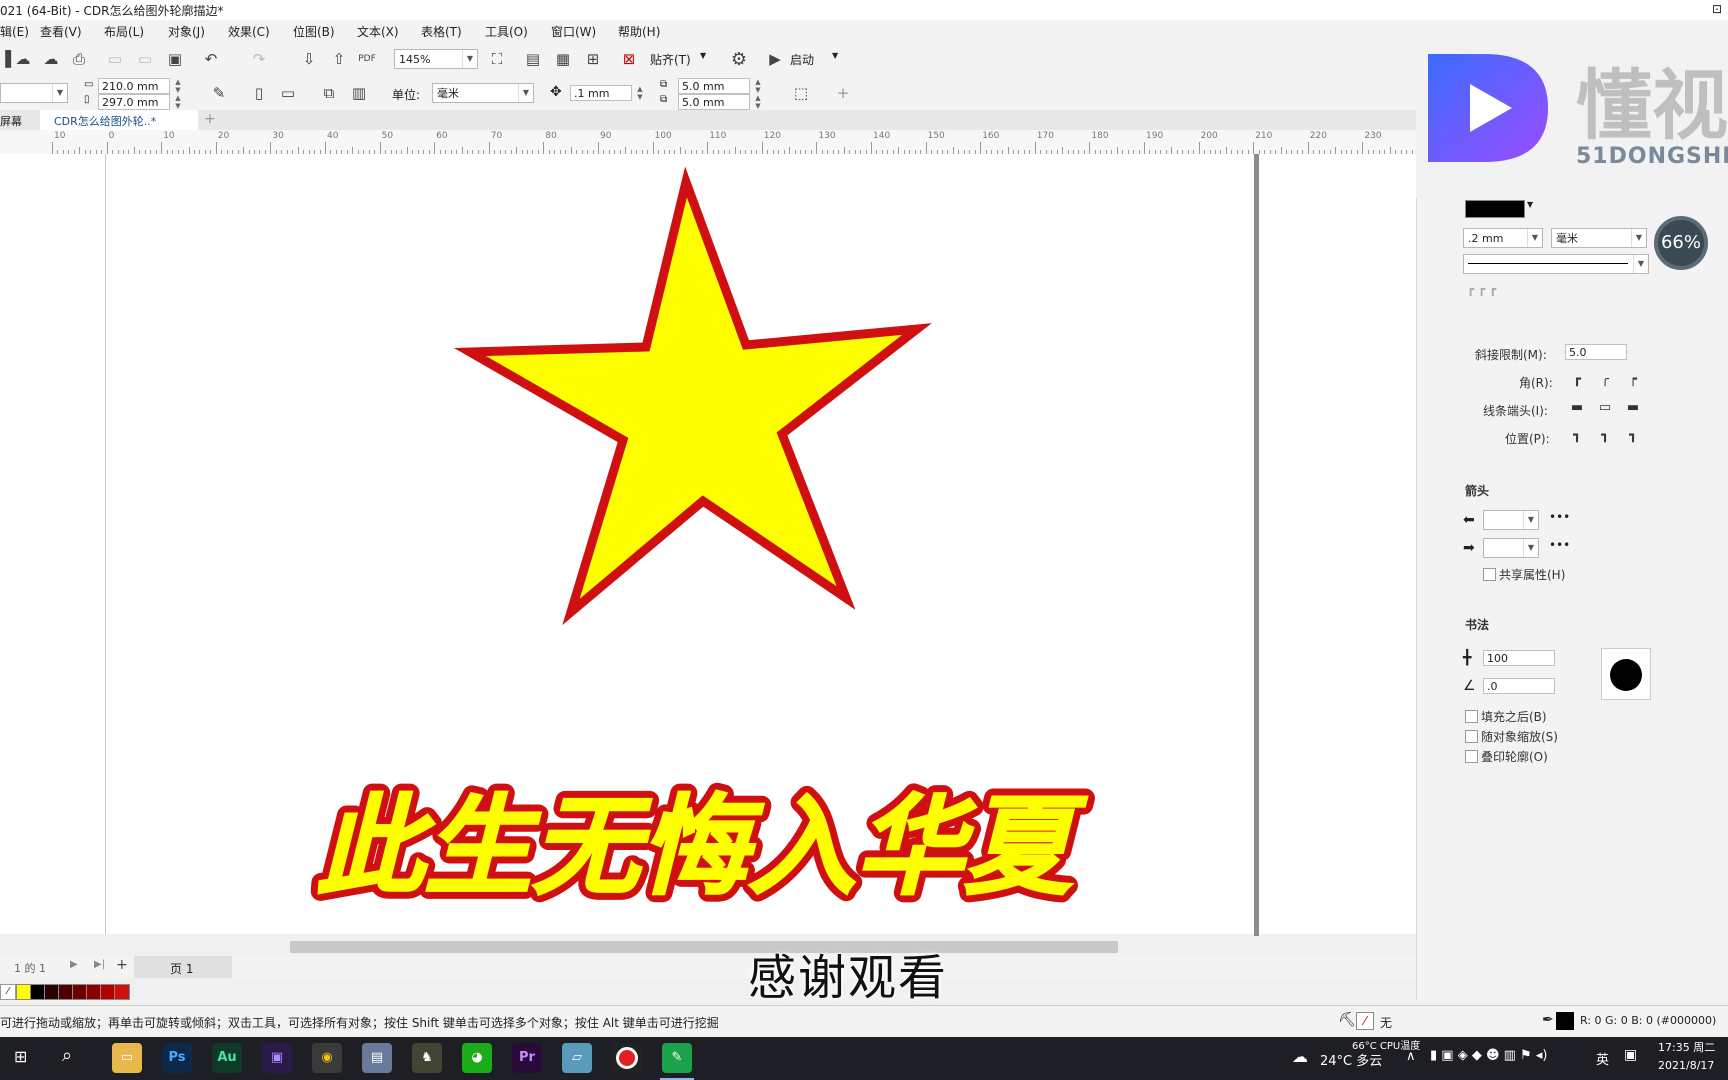 The width and height of the screenshot is (1728, 1080). Describe the element at coordinates (506, 31) in the screenshot. I see `menu-tools: 工具(O)` at that location.